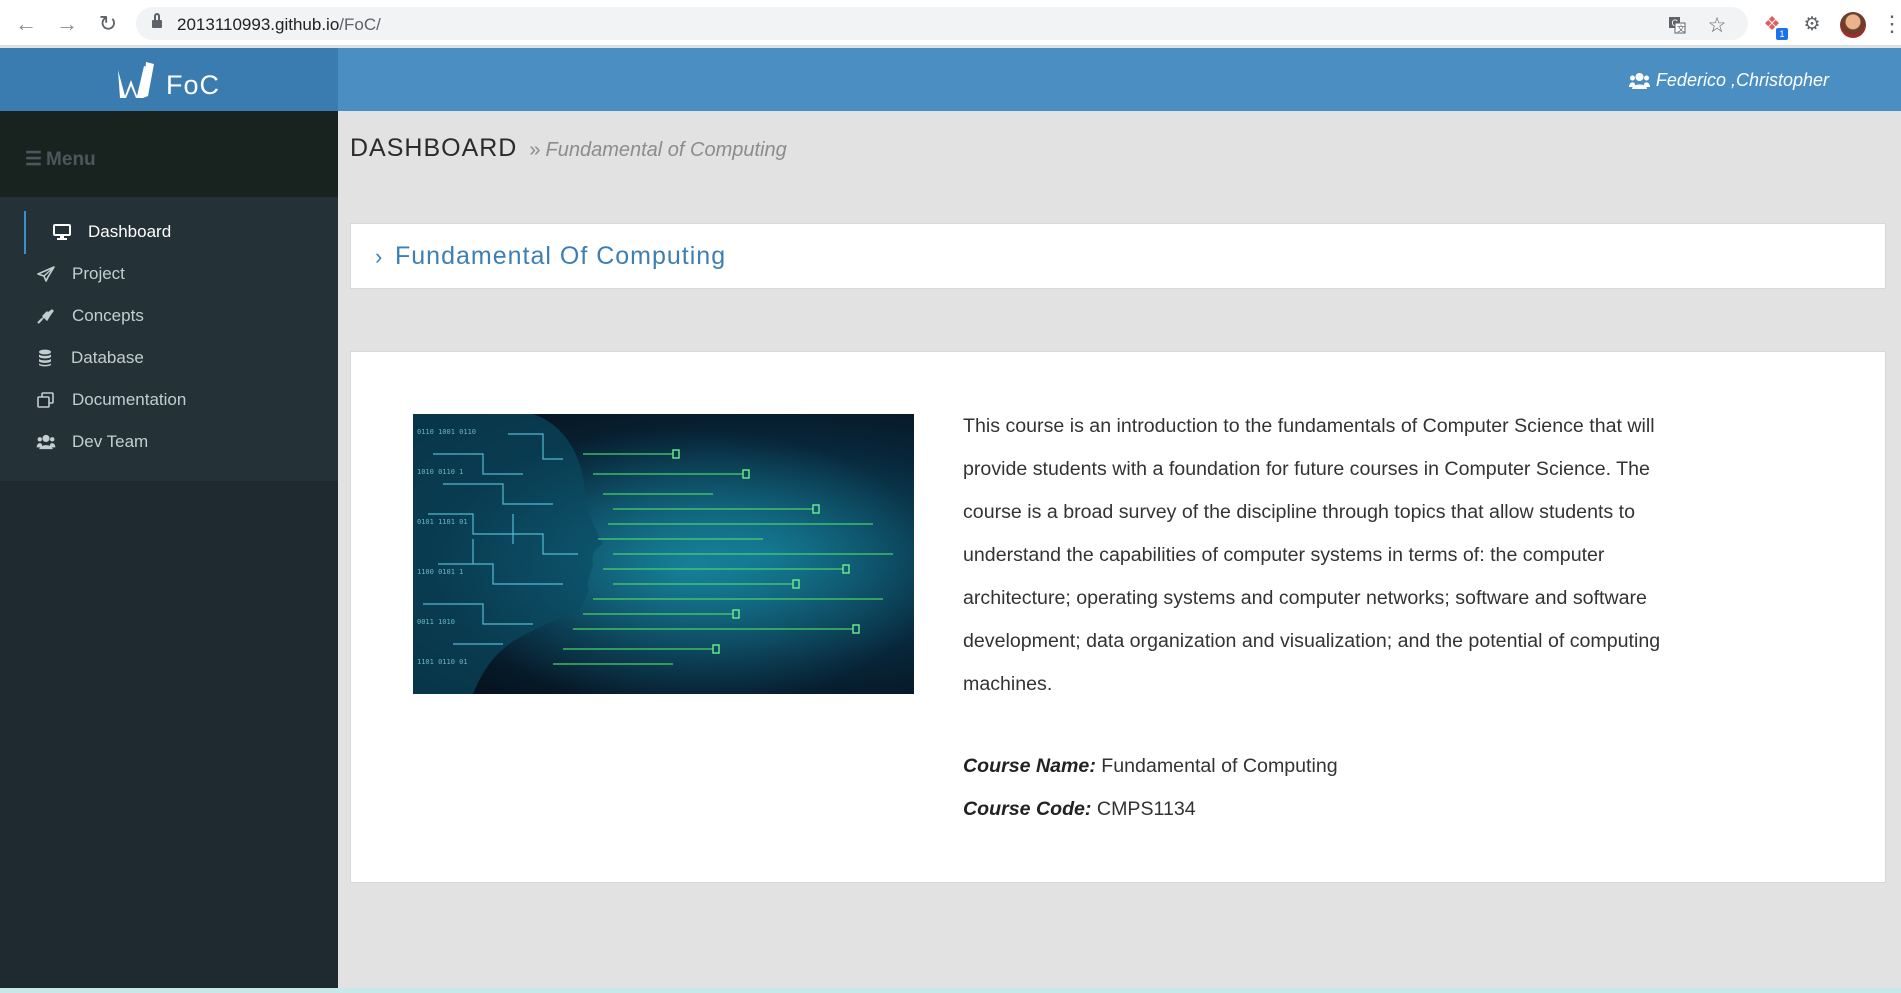  I want to click on logo-icon, so click(136, 80).